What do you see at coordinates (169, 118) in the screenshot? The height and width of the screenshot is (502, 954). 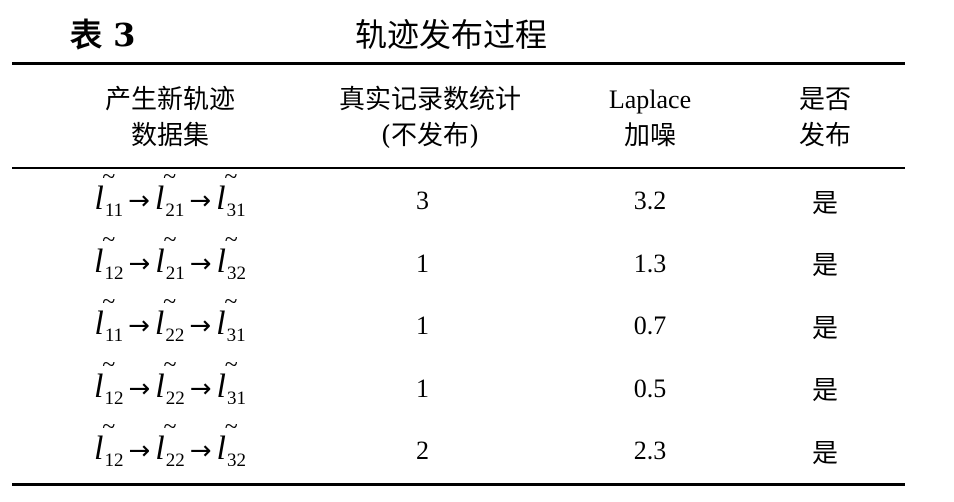 I see `header-new-trajectory-dataset: 产生新轨迹 数据集` at bounding box center [169, 118].